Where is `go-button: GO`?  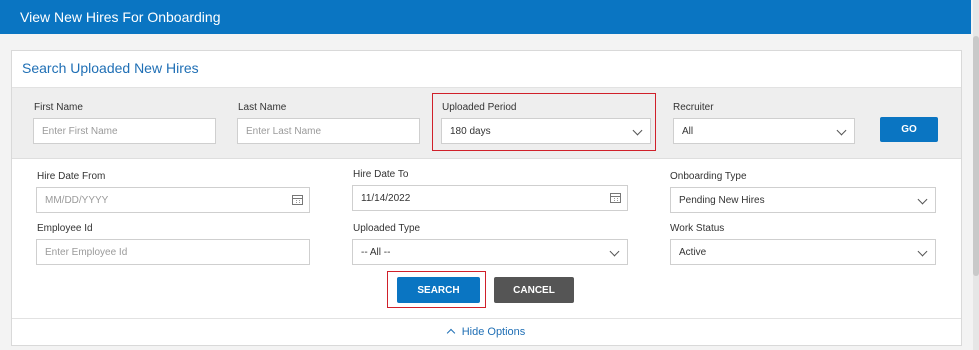
go-button: GO is located at coordinates (909, 129).